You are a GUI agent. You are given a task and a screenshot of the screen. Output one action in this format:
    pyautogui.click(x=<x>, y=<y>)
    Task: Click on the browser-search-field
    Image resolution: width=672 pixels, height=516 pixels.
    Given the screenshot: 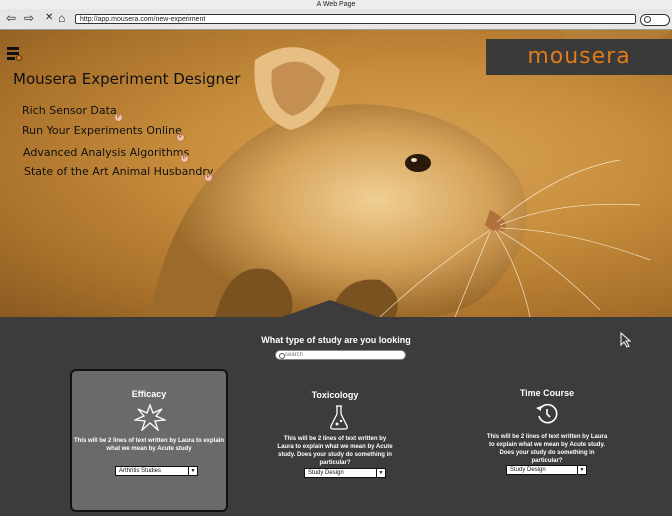 What is the action you would take?
    pyautogui.click(x=655, y=20)
    